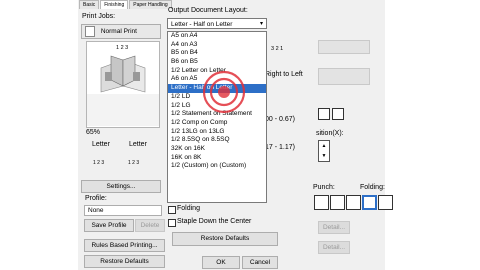 This screenshot has height=270, width=480. Describe the element at coordinates (217, 62) in the screenshot. I see `option-b6-on-b5: B6 on B5` at that location.